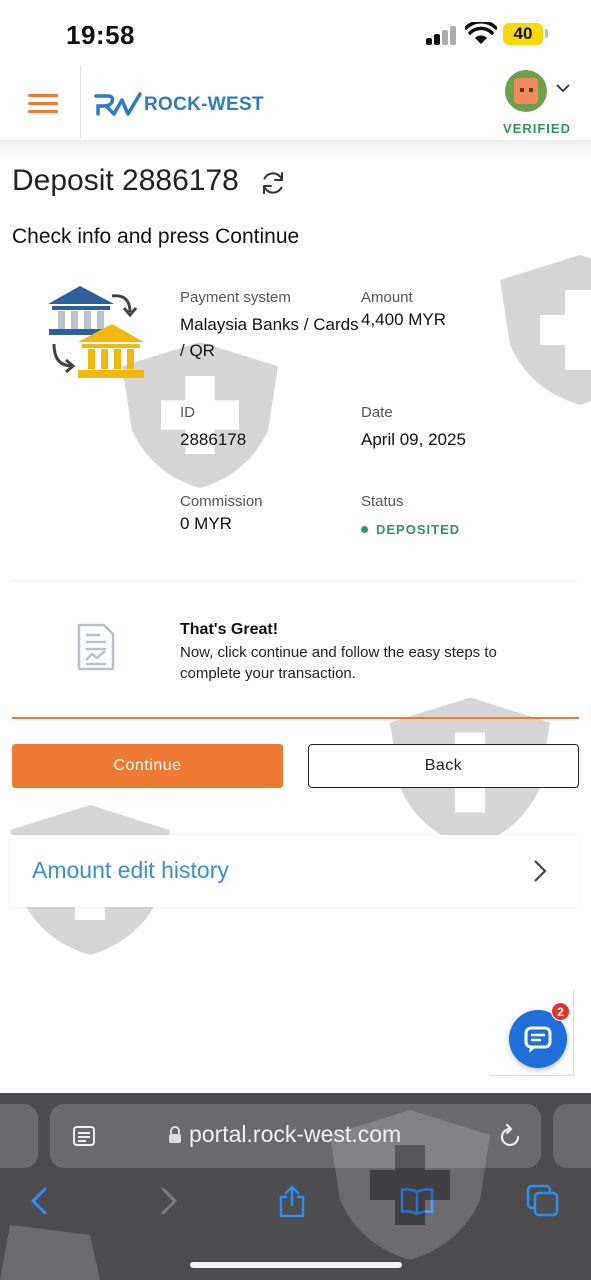 This screenshot has width=591, height=1280. I want to click on verification-badge: VERIFIED, so click(537, 128).